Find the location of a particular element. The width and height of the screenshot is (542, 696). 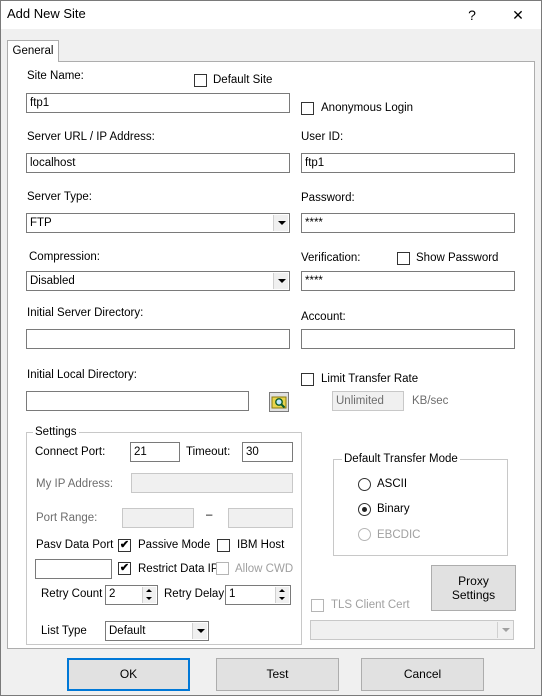

initial-server-dir-input is located at coordinates (158, 339).